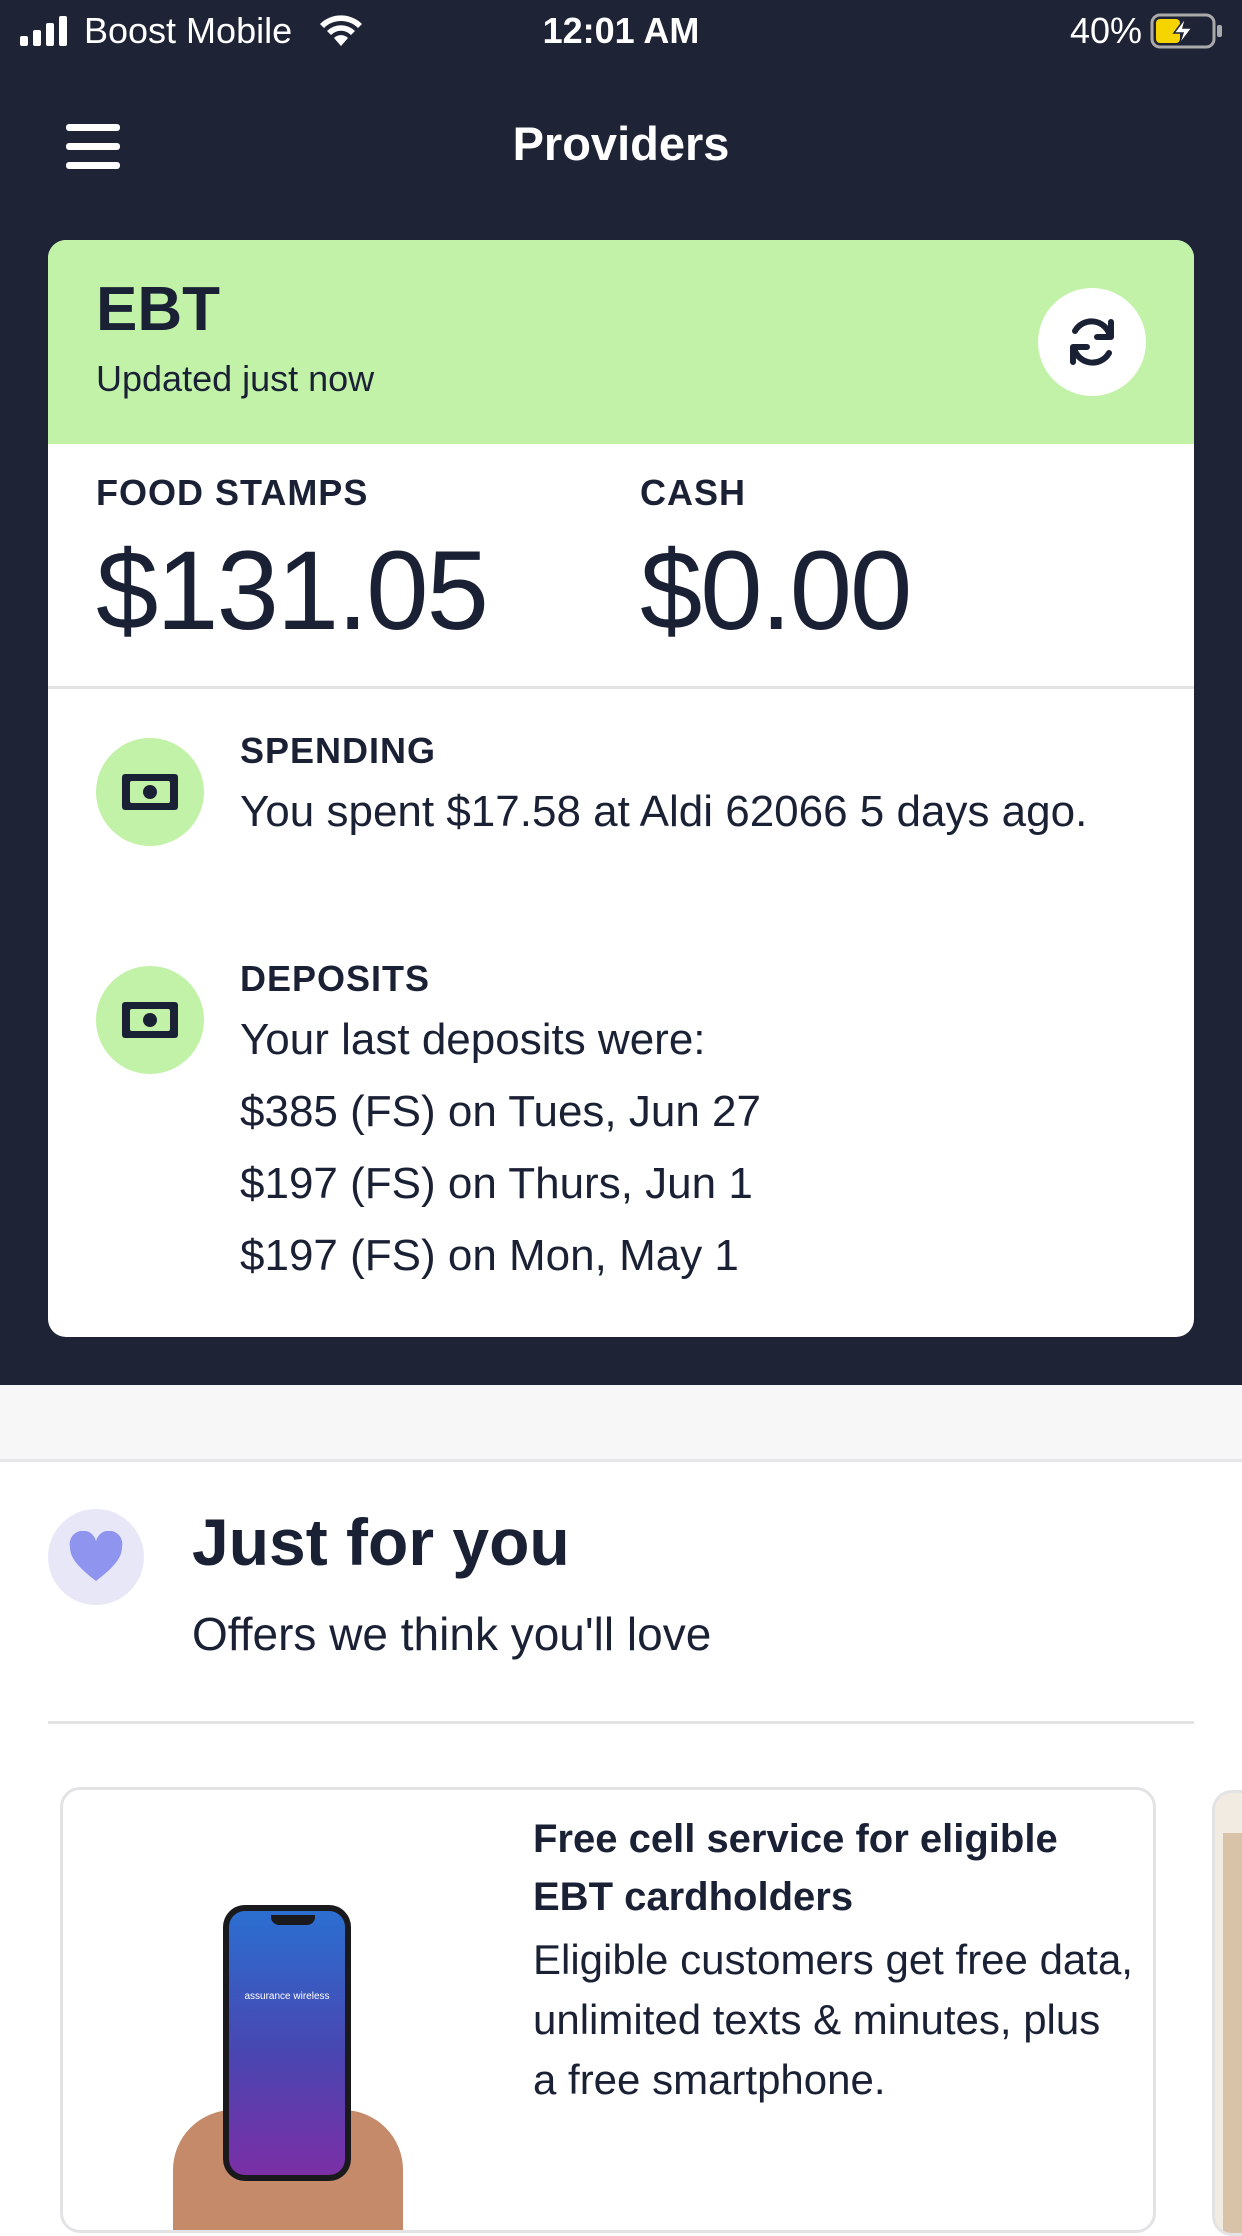 This screenshot has height=2236, width=1242. I want to click on ebt-card-title: EBT, so click(158, 309).